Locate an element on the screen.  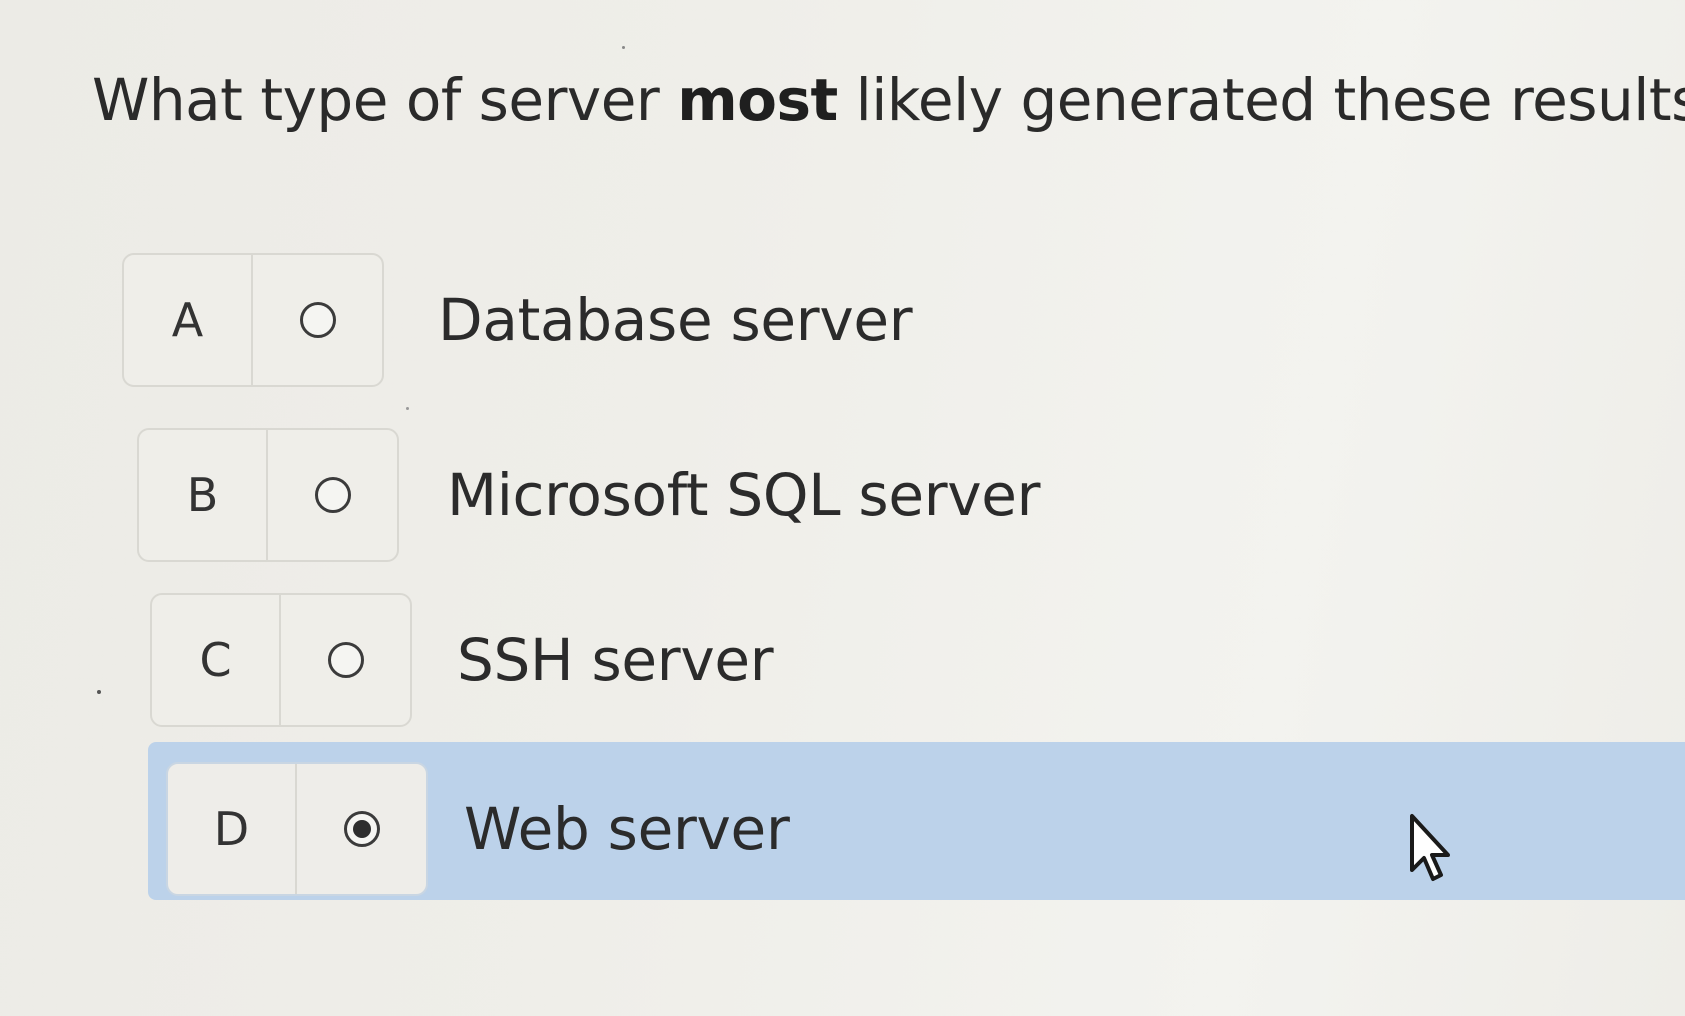
option-key-box: B is located at coordinates (268, 495).